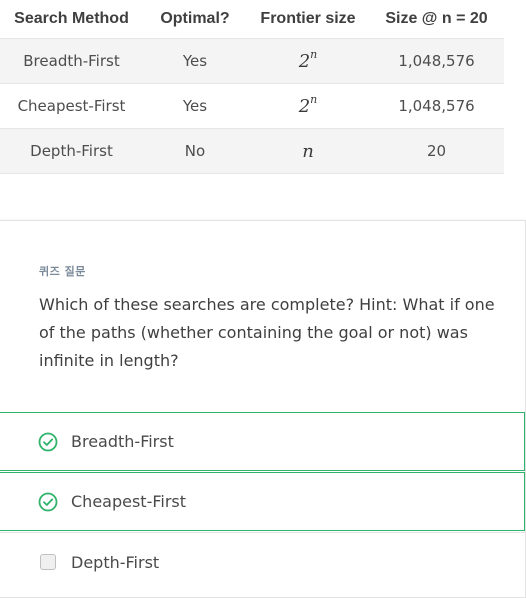 The width and height of the screenshot is (526, 598). Describe the element at coordinates (129, 501) in the screenshot. I see `option-label: Cheapest-First` at that location.